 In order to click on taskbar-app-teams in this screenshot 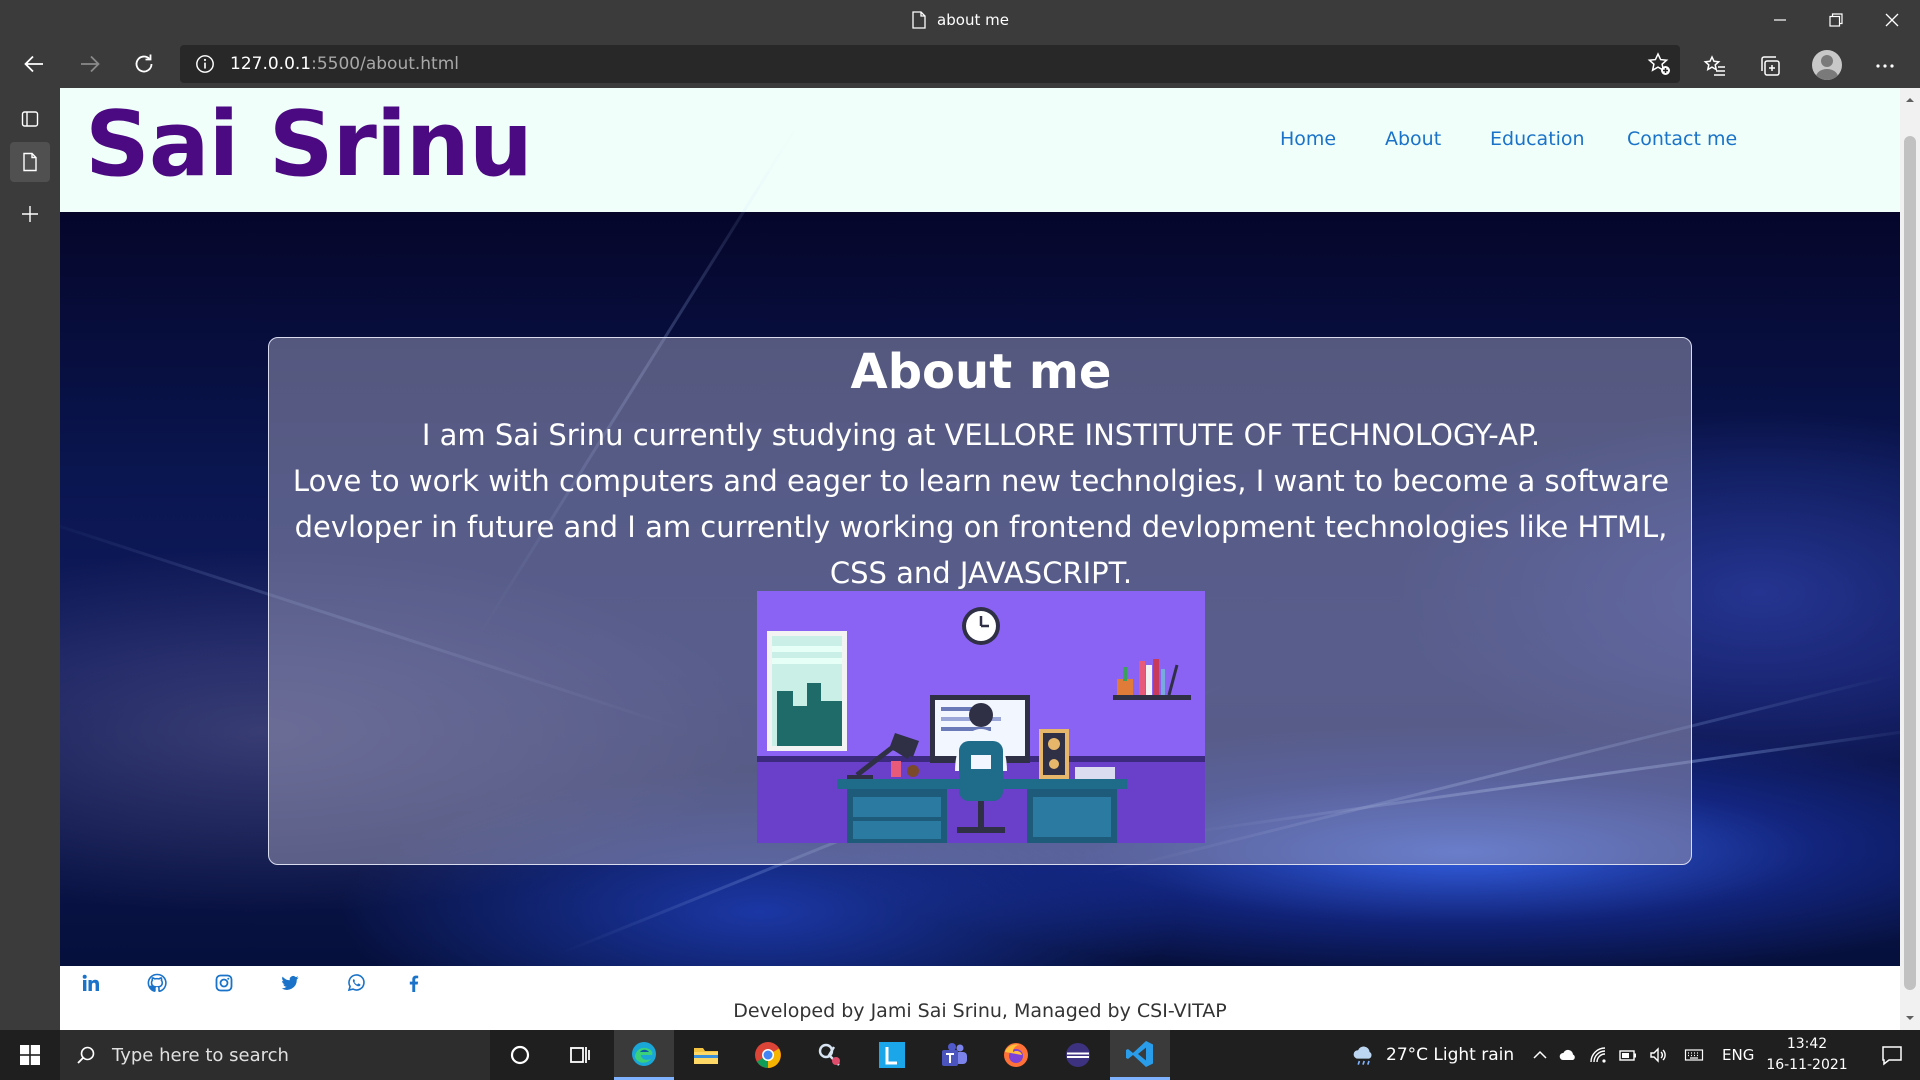, I will do `click(954, 1055)`.